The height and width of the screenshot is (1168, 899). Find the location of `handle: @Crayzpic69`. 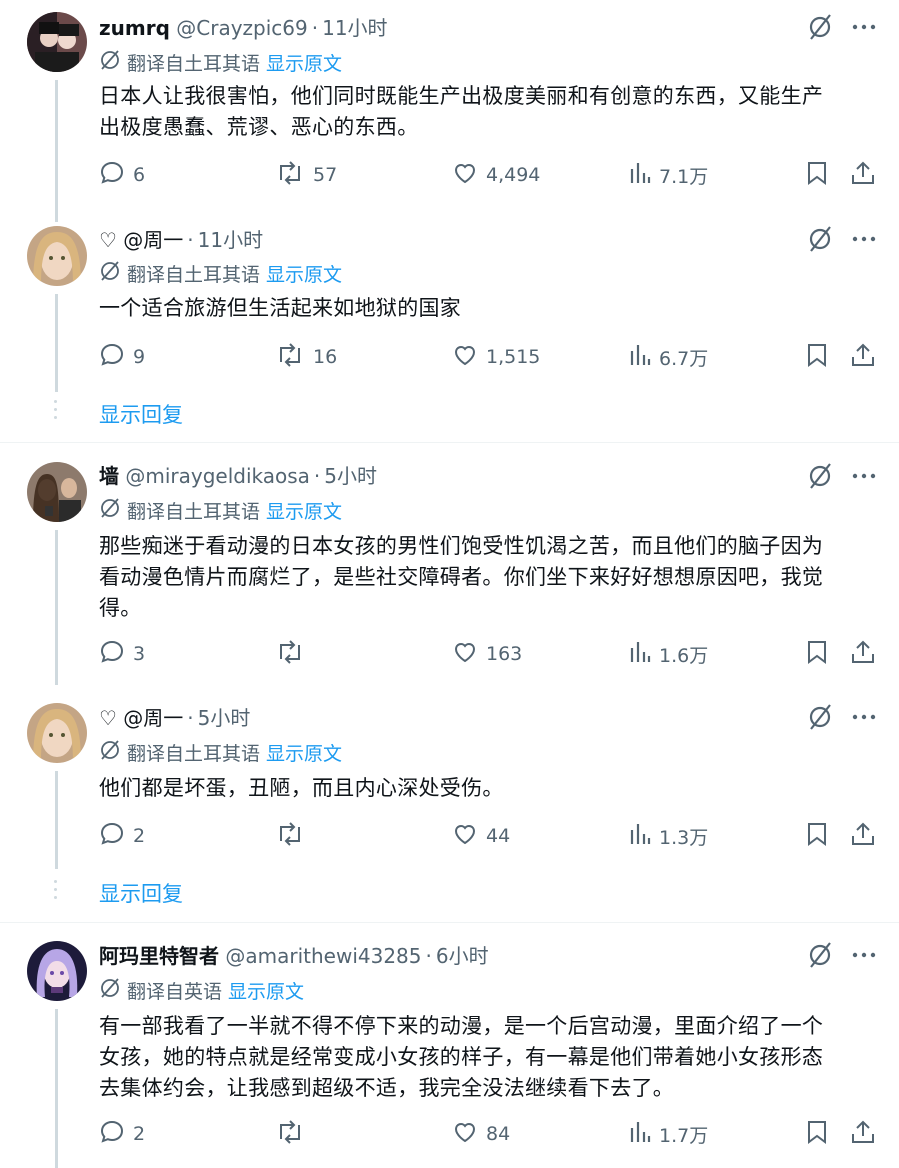

handle: @Crayzpic69 is located at coordinates (241, 28).